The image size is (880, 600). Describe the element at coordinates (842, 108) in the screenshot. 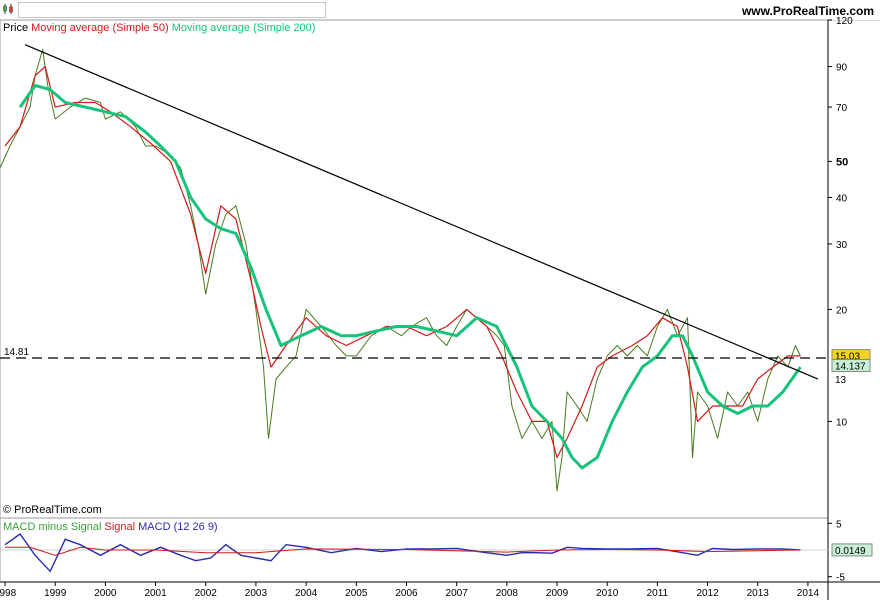

I see `y-tick-label: 70` at that location.